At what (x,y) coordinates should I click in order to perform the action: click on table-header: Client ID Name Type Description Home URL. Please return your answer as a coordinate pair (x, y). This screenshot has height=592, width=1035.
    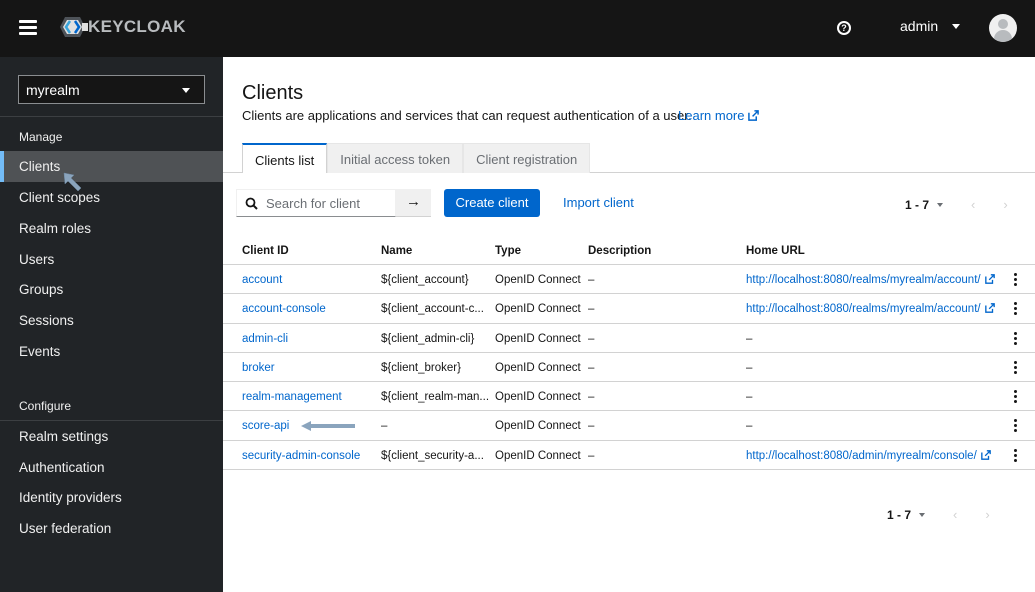
    Looking at the image, I should click on (629, 249).